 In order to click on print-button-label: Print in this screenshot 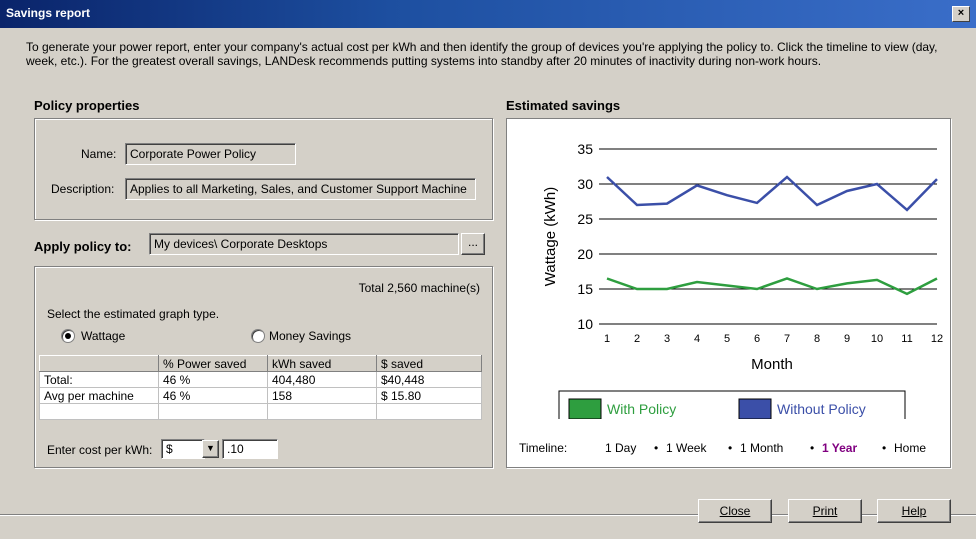, I will do `click(825, 511)`.